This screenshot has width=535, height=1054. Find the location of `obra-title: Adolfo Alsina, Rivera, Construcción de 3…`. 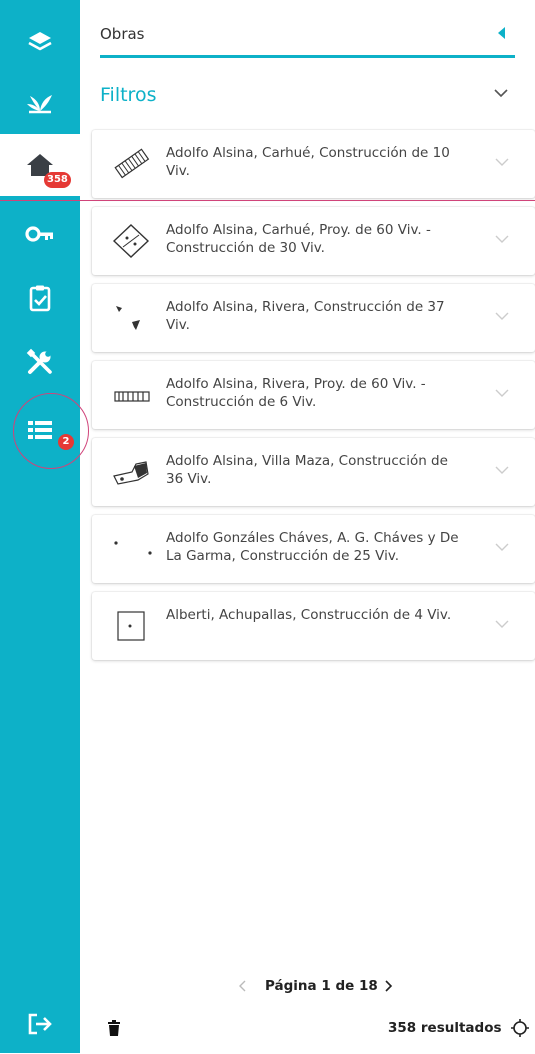

obra-title: Adolfo Alsina, Rivera, Construcción de 3… is located at coordinates (305, 316).